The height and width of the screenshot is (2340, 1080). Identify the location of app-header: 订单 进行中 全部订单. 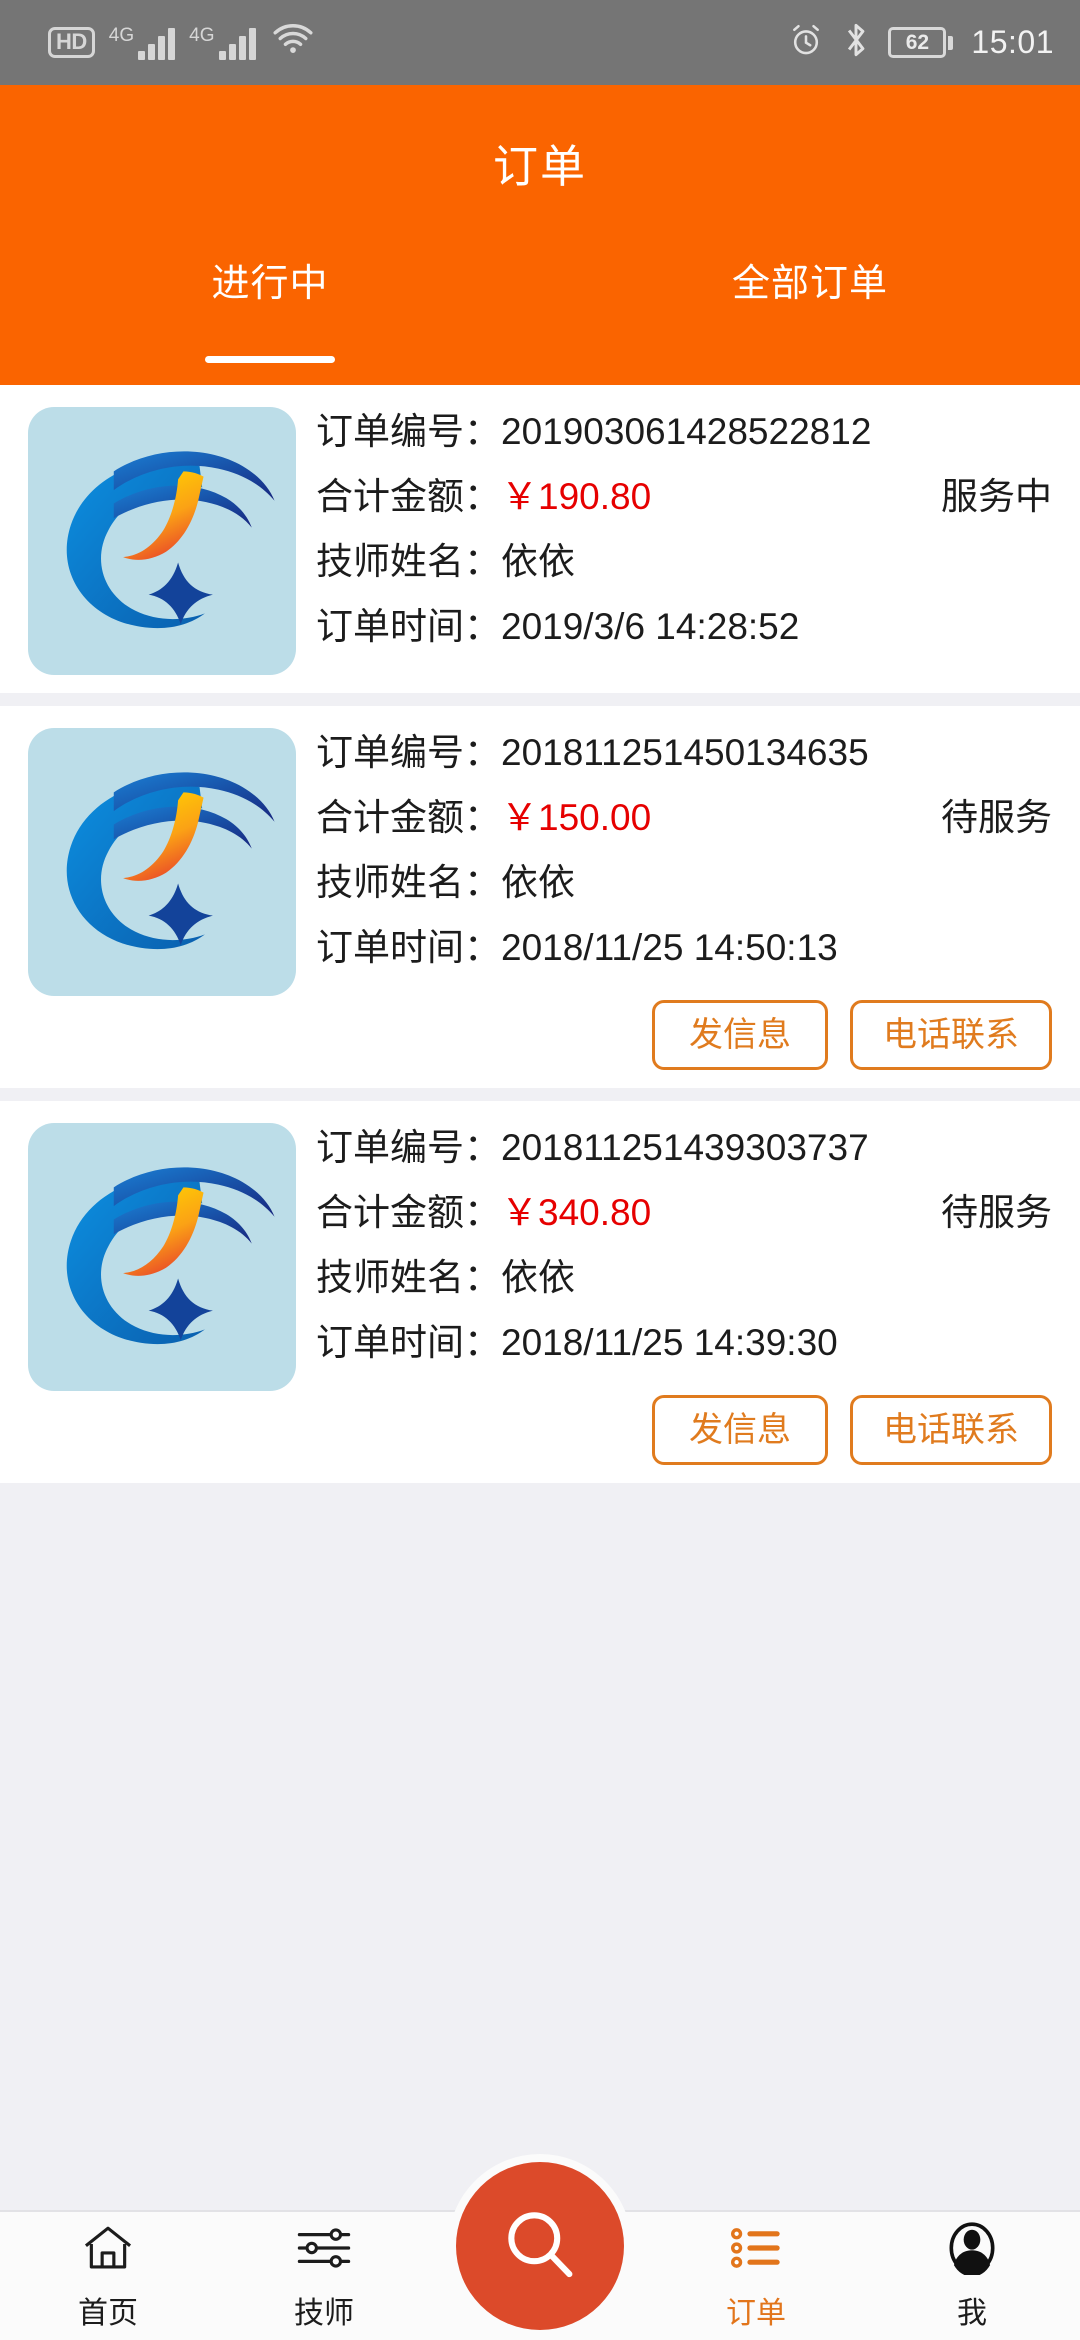
(540, 235).